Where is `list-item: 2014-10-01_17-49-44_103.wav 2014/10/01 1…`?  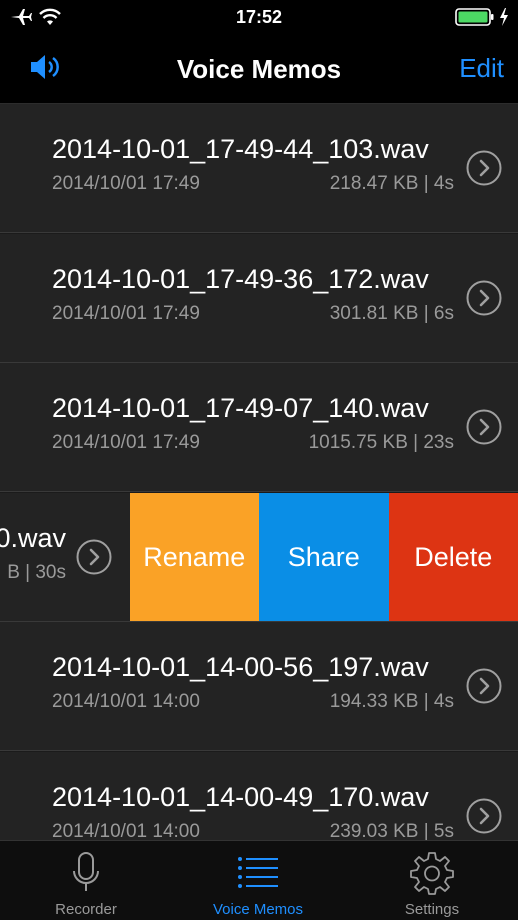 list-item: 2014-10-01_17-49-44_103.wav 2014/10/01 1… is located at coordinates (259, 168).